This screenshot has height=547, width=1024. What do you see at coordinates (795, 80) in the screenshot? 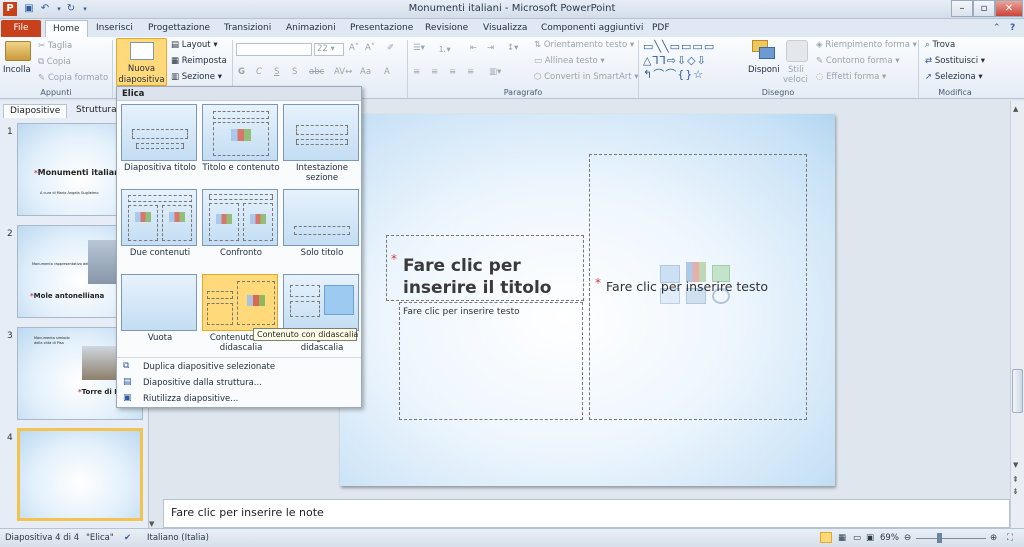
I see `quick-styles-label-2: veloci` at bounding box center [795, 80].